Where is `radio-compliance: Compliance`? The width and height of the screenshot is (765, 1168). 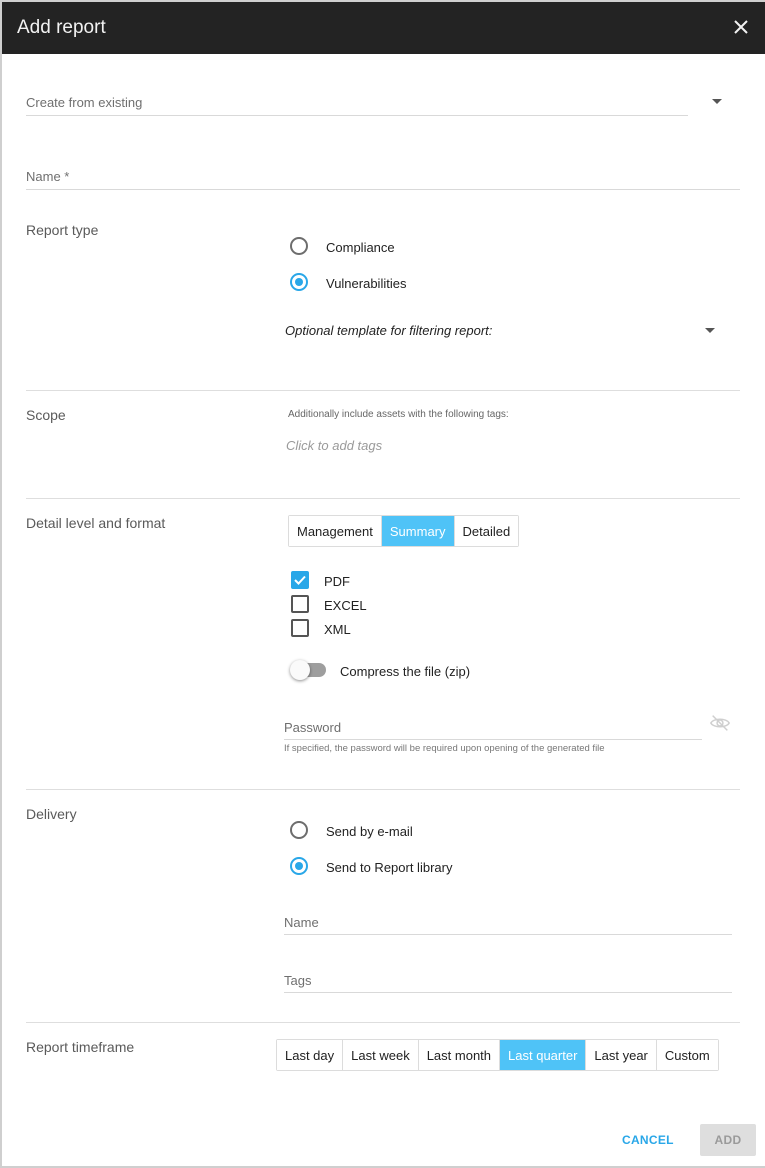
radio-compliance: Compliance is located at coordinates (360, 247).